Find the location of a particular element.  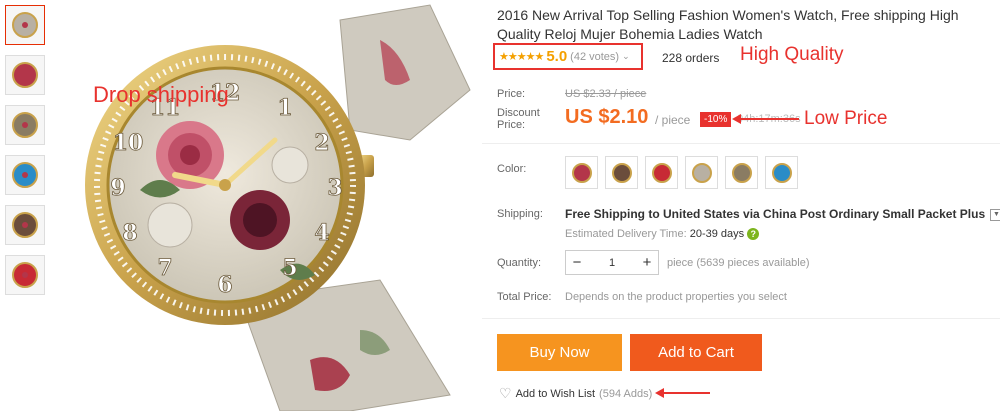

discount-label-line1: Discount is located at coordinates (518, 113).